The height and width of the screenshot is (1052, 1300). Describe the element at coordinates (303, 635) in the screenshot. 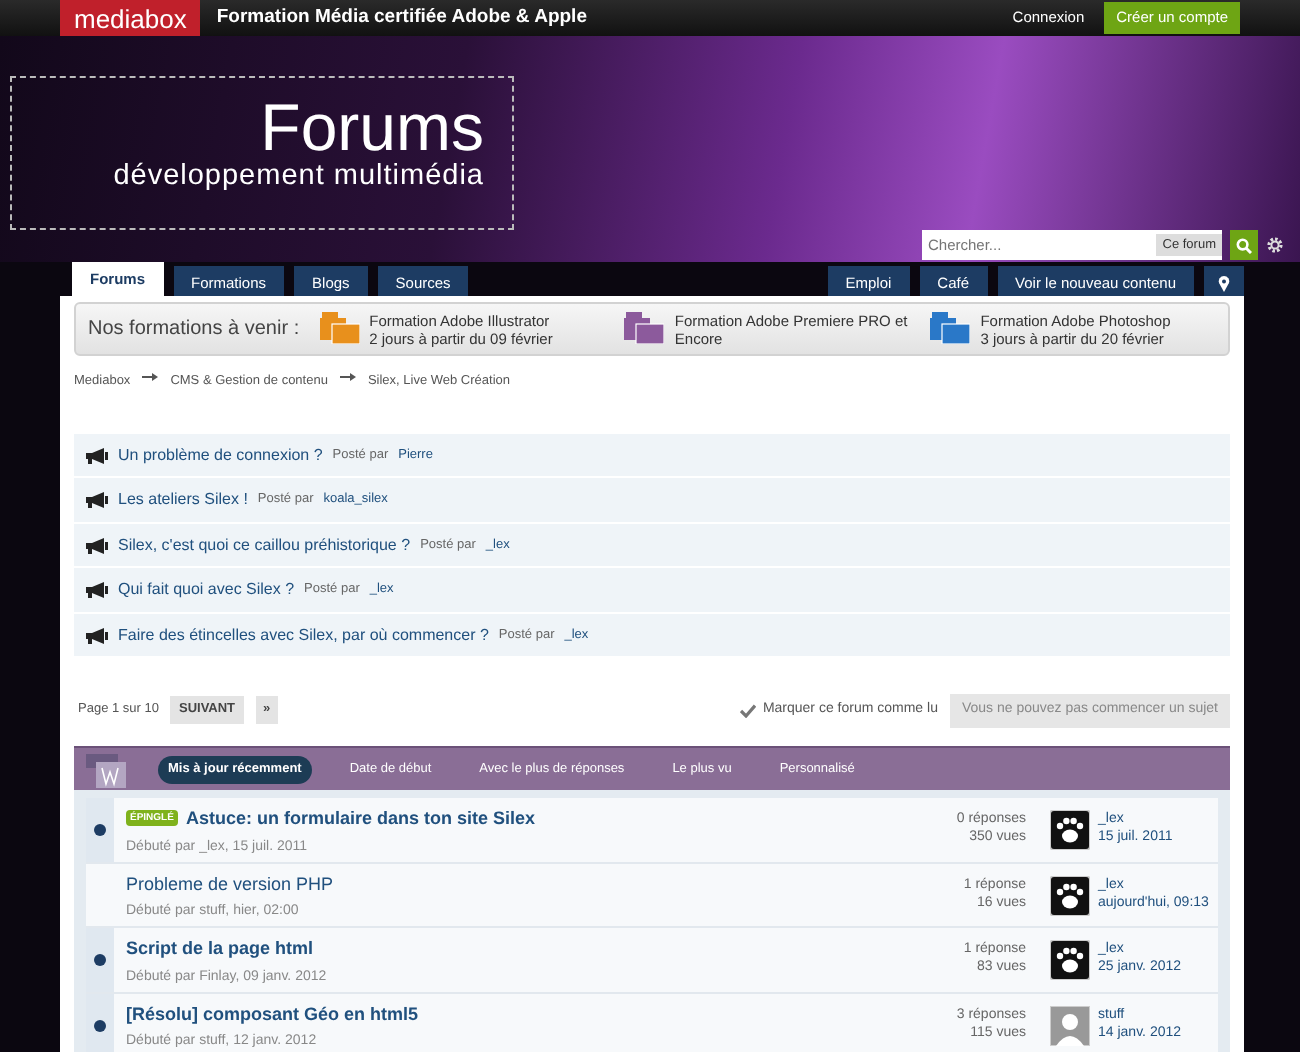

I see `announcement-title: Faire des étincelles avec Silex, par où commencer ?` at that location.